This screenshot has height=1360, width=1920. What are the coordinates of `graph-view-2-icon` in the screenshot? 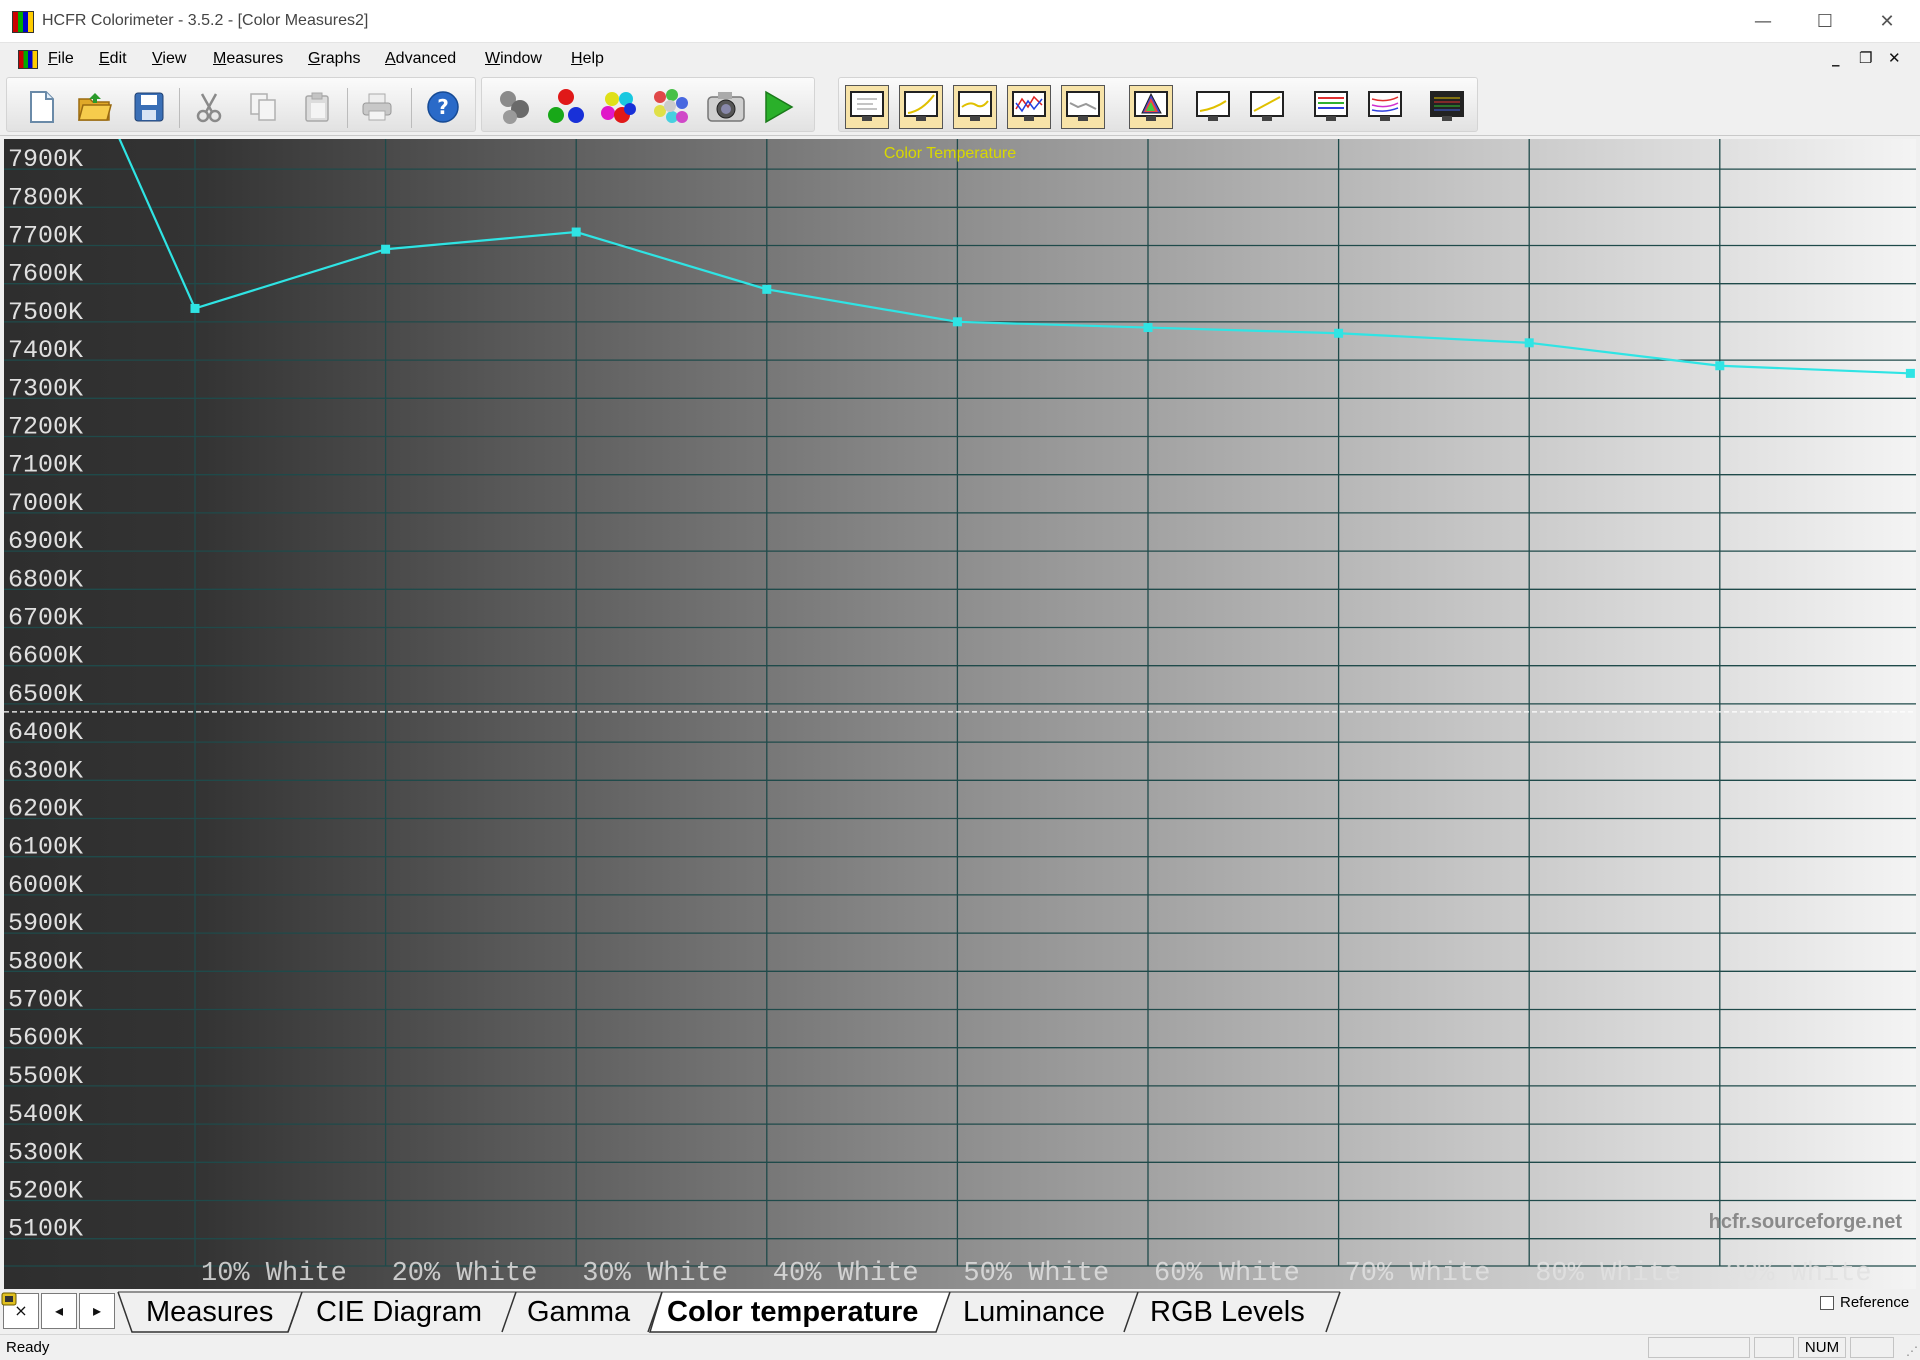 It's located at (921, 107).